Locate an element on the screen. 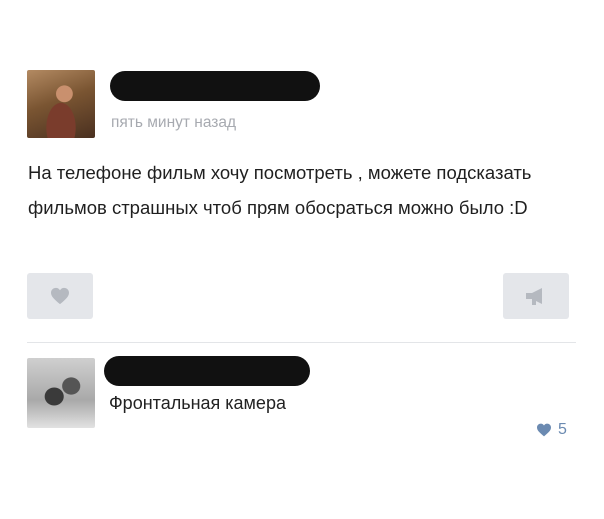  comment-author-name-redacted is located at coordinates (207, 371).